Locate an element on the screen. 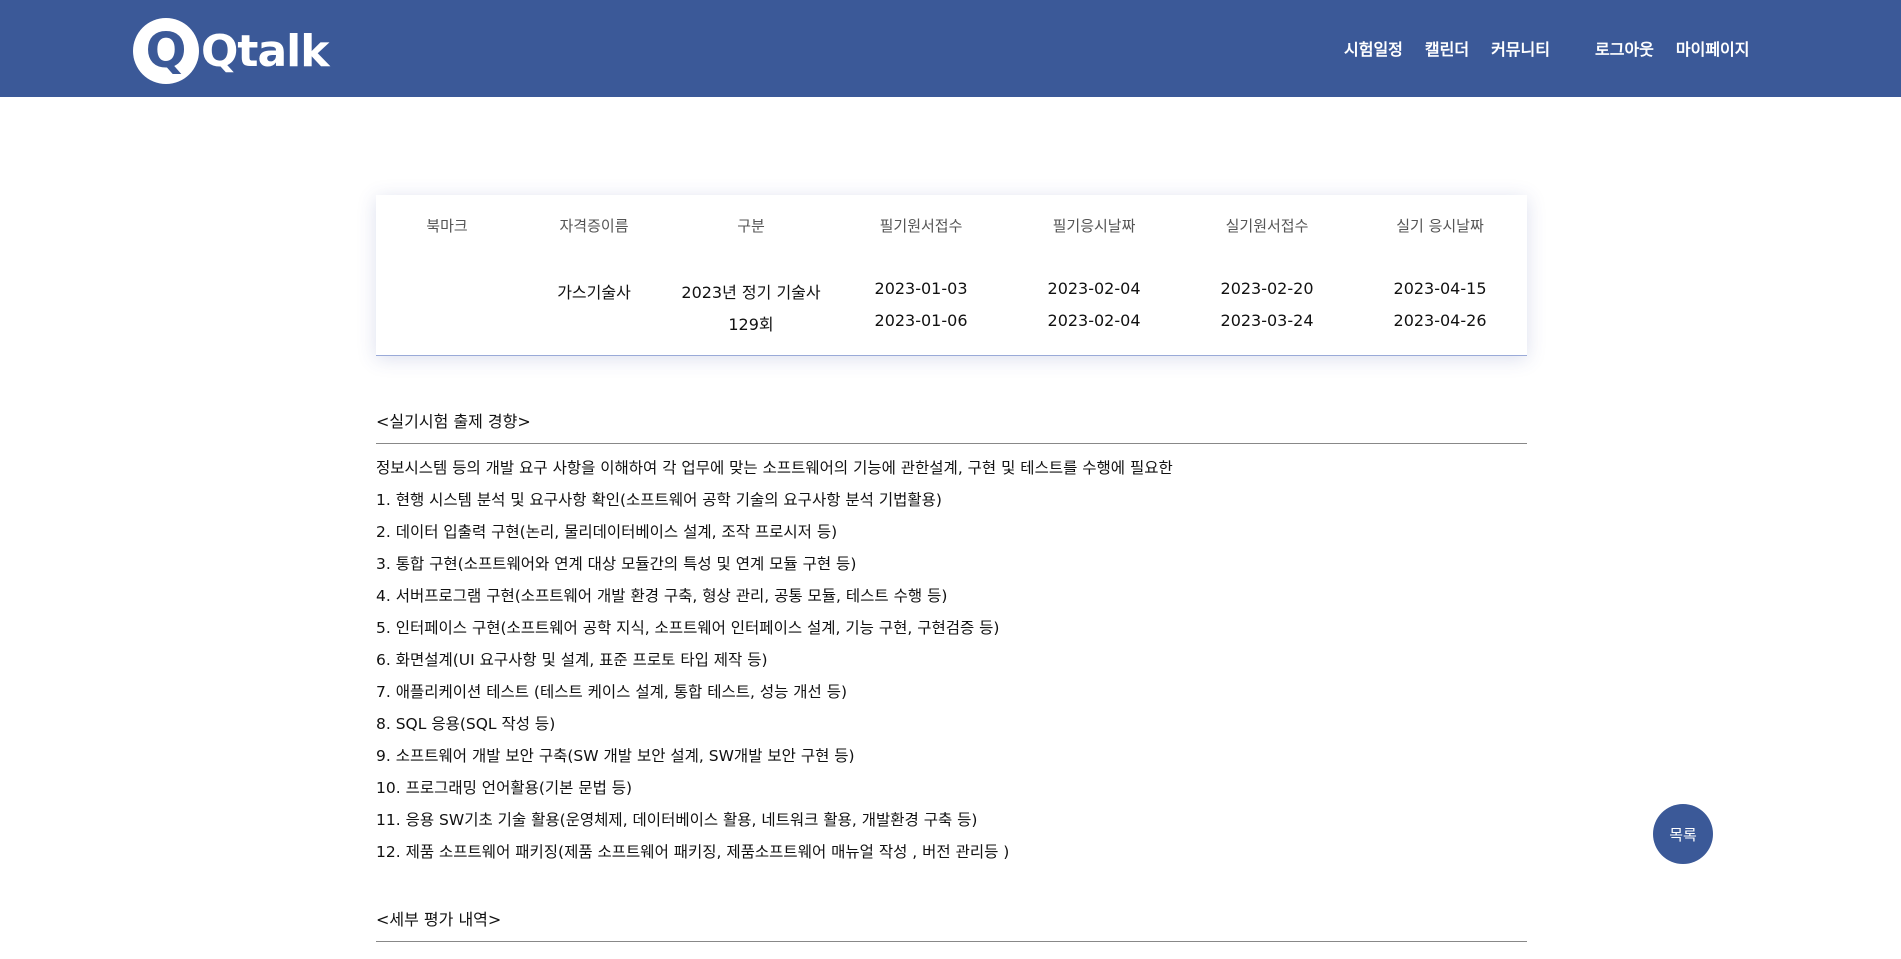 This screenshot has width=1901, height=959. list-item: 6. 화면설계(UI 요구사항 및 설계, 표준 프로토 타입 제작 등) is located at coordinates (572, 660).